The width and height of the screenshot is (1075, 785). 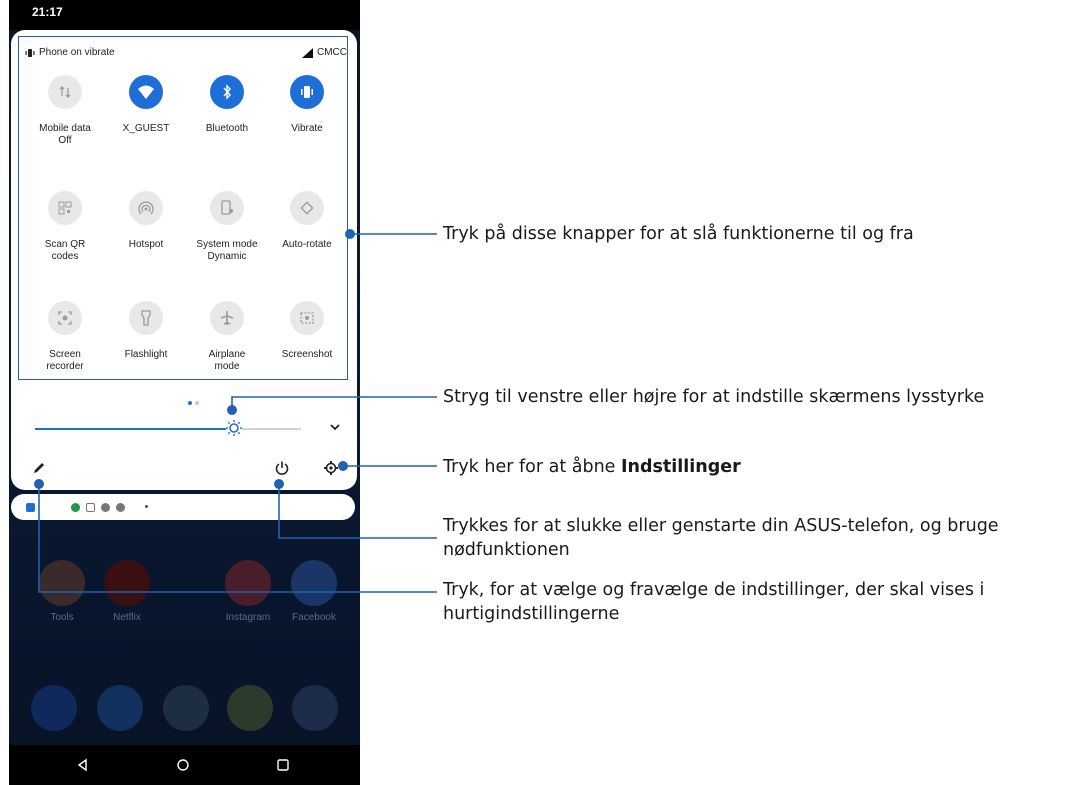 I want to click on callout-settings-prefix: Tryk her for at åbne, so click(x=532, y=467).